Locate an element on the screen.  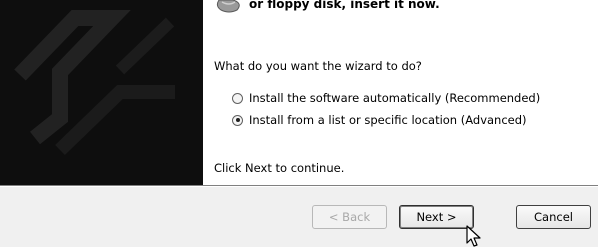
radio-button-checked is located at coordinates (237, 120).